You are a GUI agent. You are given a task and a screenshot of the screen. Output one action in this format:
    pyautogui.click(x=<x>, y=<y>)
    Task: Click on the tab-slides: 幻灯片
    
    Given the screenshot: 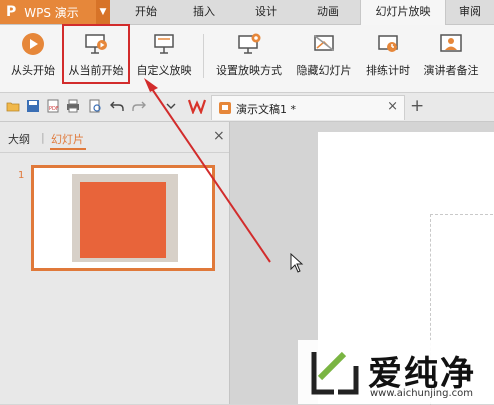 What is the action you would take?
    pyautogui.click(x=67, y=139)
    